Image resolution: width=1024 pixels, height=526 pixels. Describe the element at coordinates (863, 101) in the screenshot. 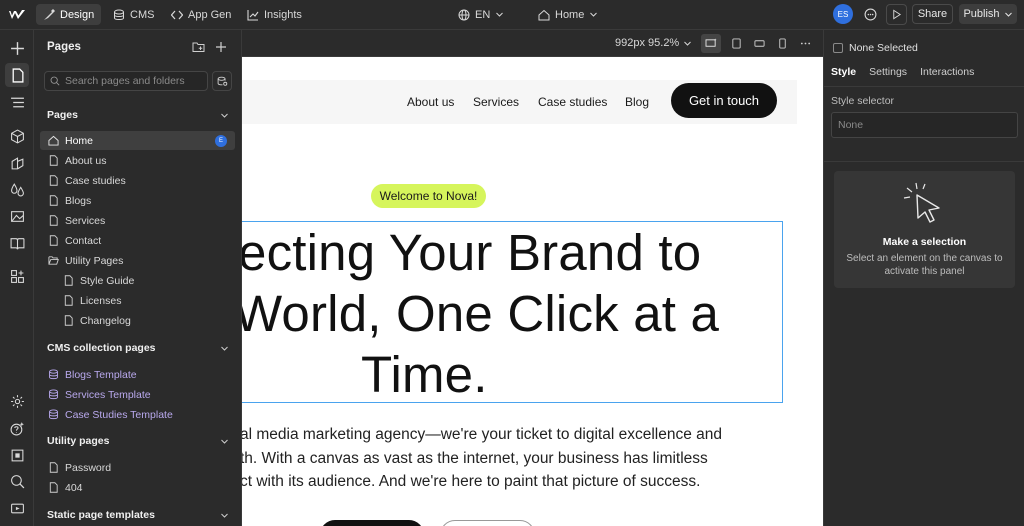

I see `style-selector-label: Style selector` at that location.